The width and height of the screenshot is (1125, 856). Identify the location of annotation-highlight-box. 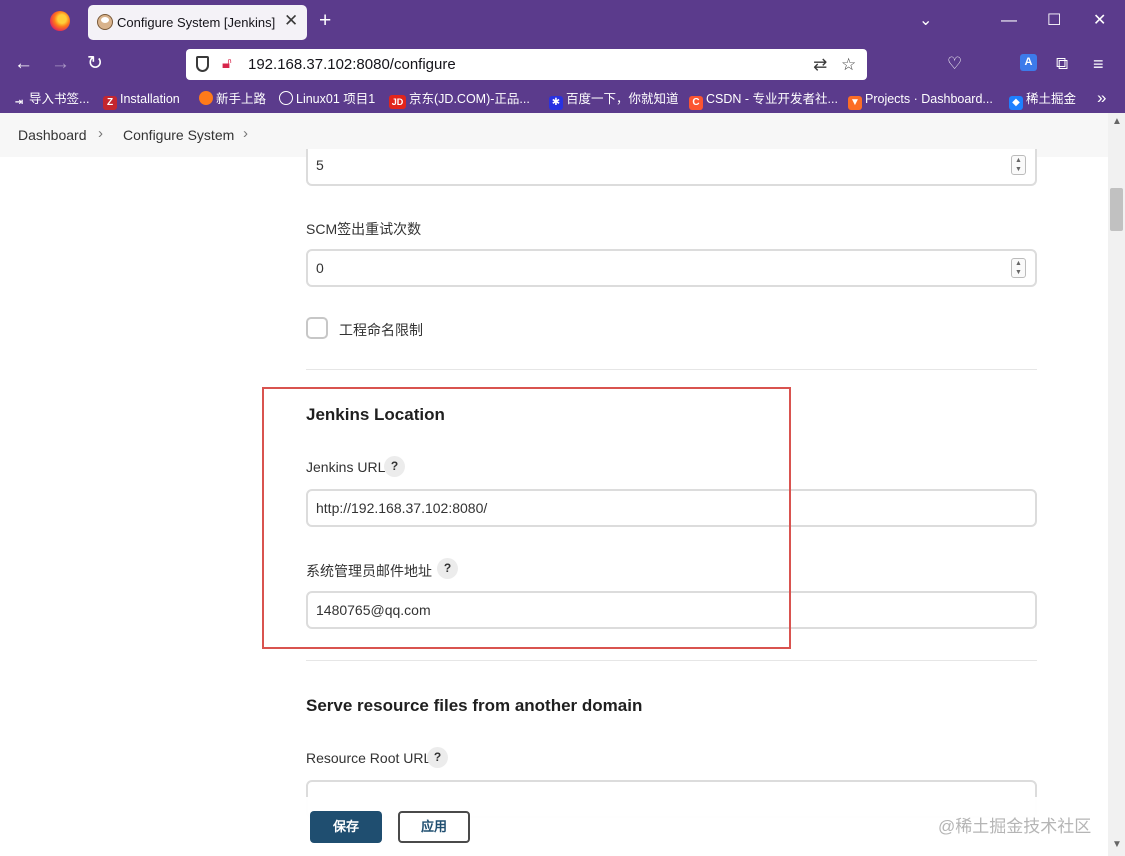
(526, 518).